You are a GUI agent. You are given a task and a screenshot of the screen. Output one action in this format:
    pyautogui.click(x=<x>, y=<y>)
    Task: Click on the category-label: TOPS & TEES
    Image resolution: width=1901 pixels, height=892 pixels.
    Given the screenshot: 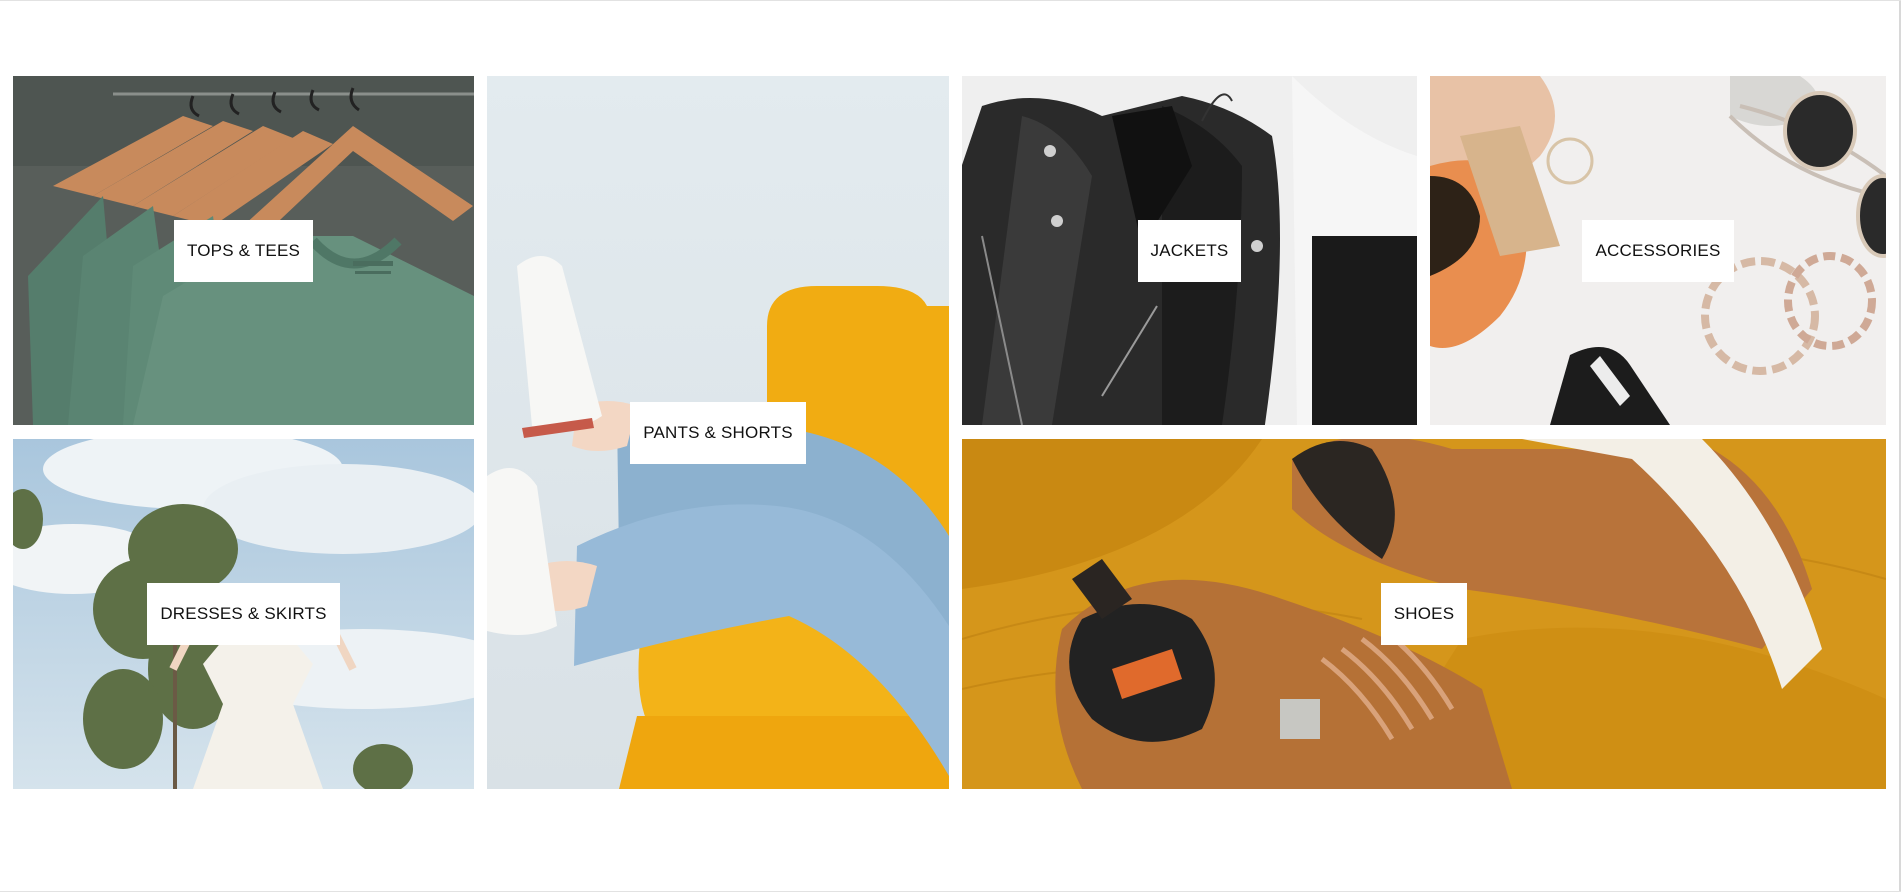 What is the action you would take?
    pyautogui.click(x=243, y=250)
    